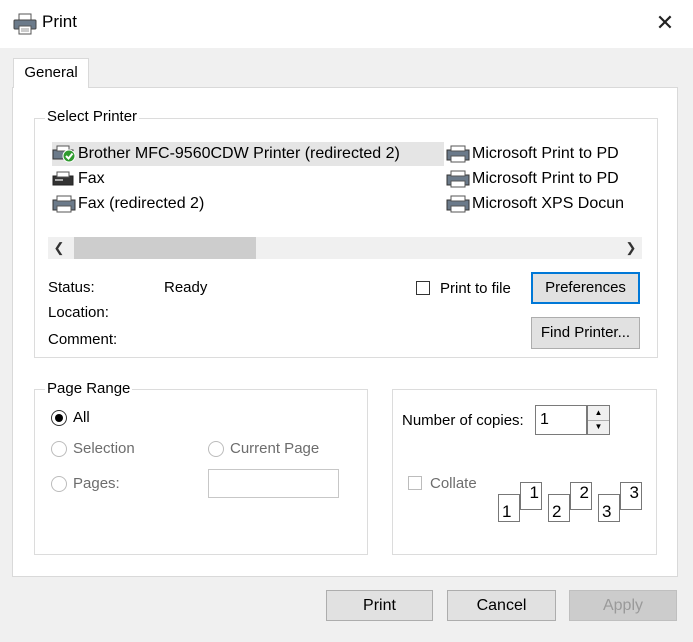 The image size is (693, 642). I want to click on print-to-file-label: Print to file, so click(475, 288).